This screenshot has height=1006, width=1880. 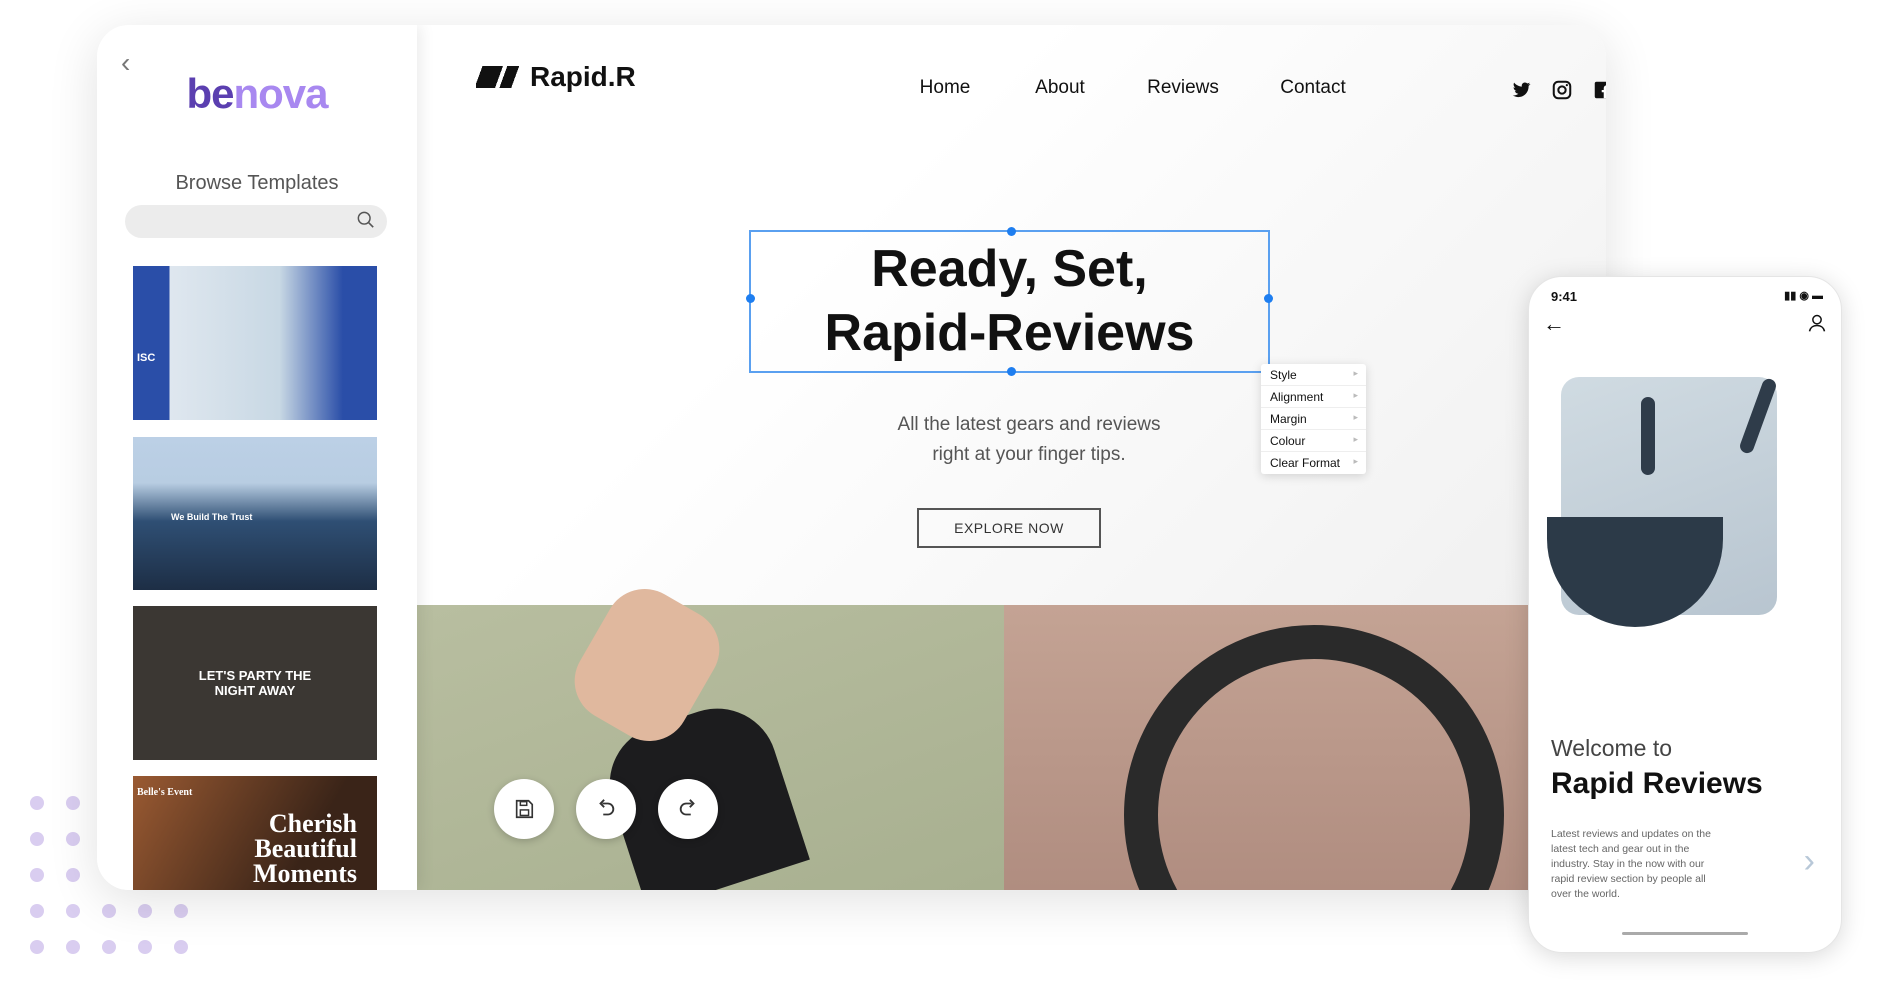 I want to click on save-icon, so click(x=524, y=809).